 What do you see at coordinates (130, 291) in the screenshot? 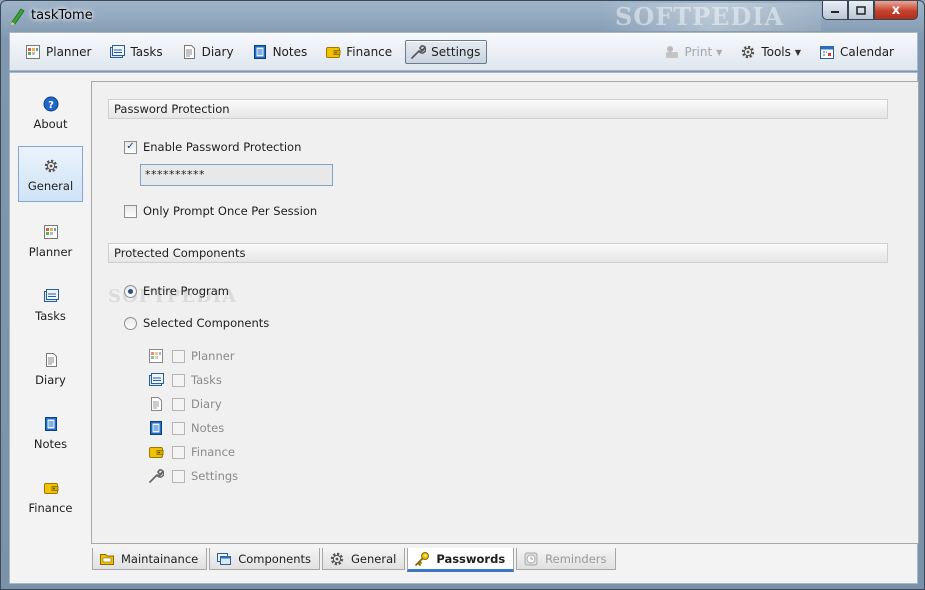
I see `radio-selected-icon` at bounding box center [130, 291].